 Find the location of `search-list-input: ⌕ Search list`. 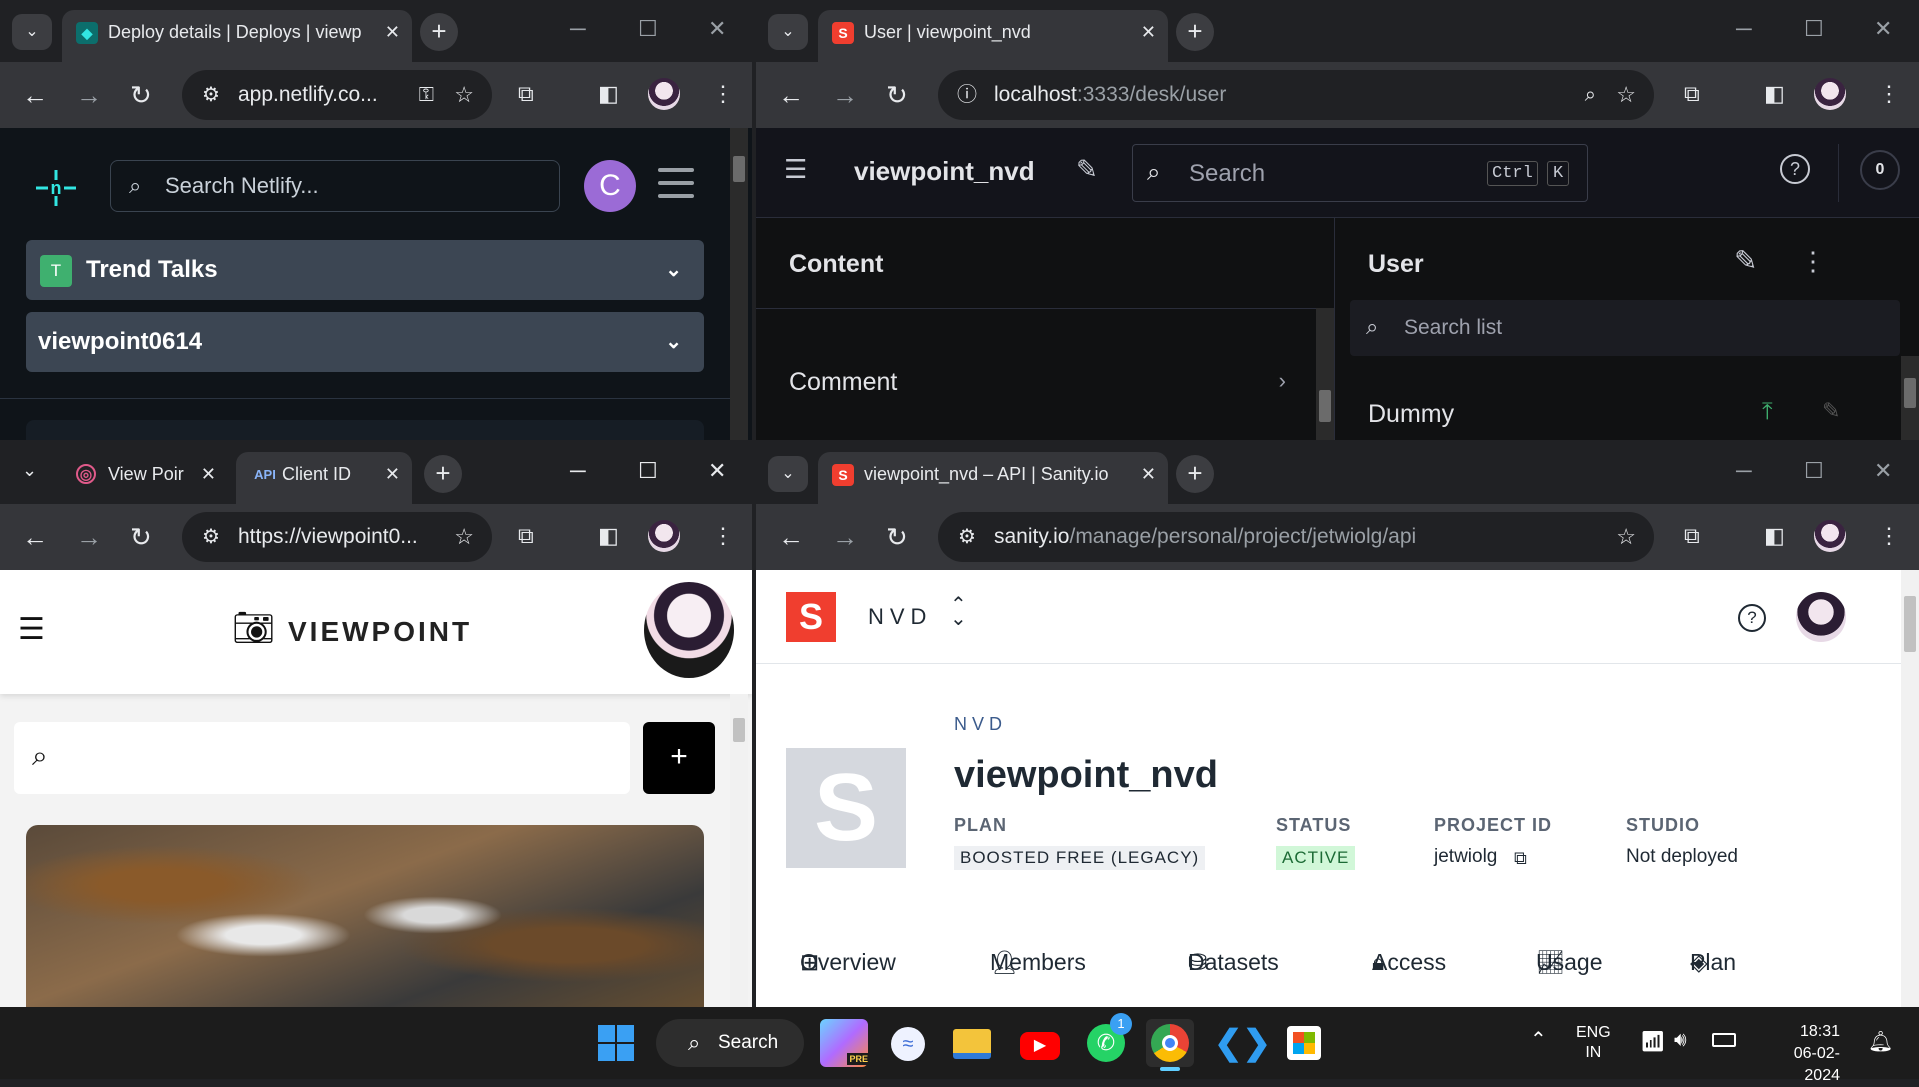

search-list-input: ⌕ Search list is located at coordinates (1625, 328).